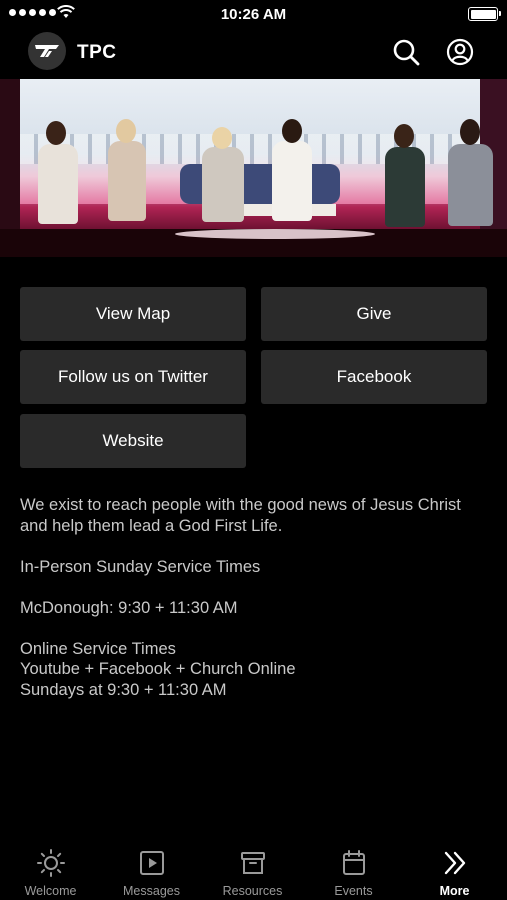 The width and height of the screenshot is (507, 900). I want to click on tab-label: More, so click(454, 891).